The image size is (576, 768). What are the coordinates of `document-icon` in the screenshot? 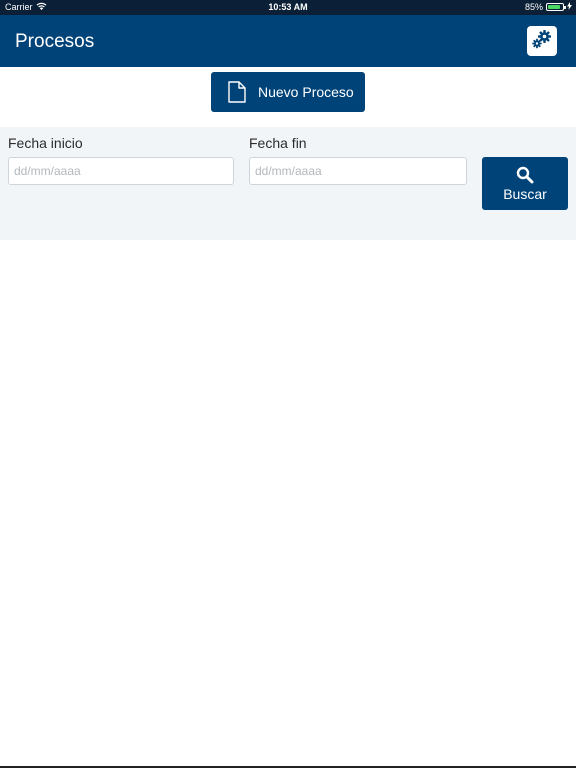 It's located at (237, 92).